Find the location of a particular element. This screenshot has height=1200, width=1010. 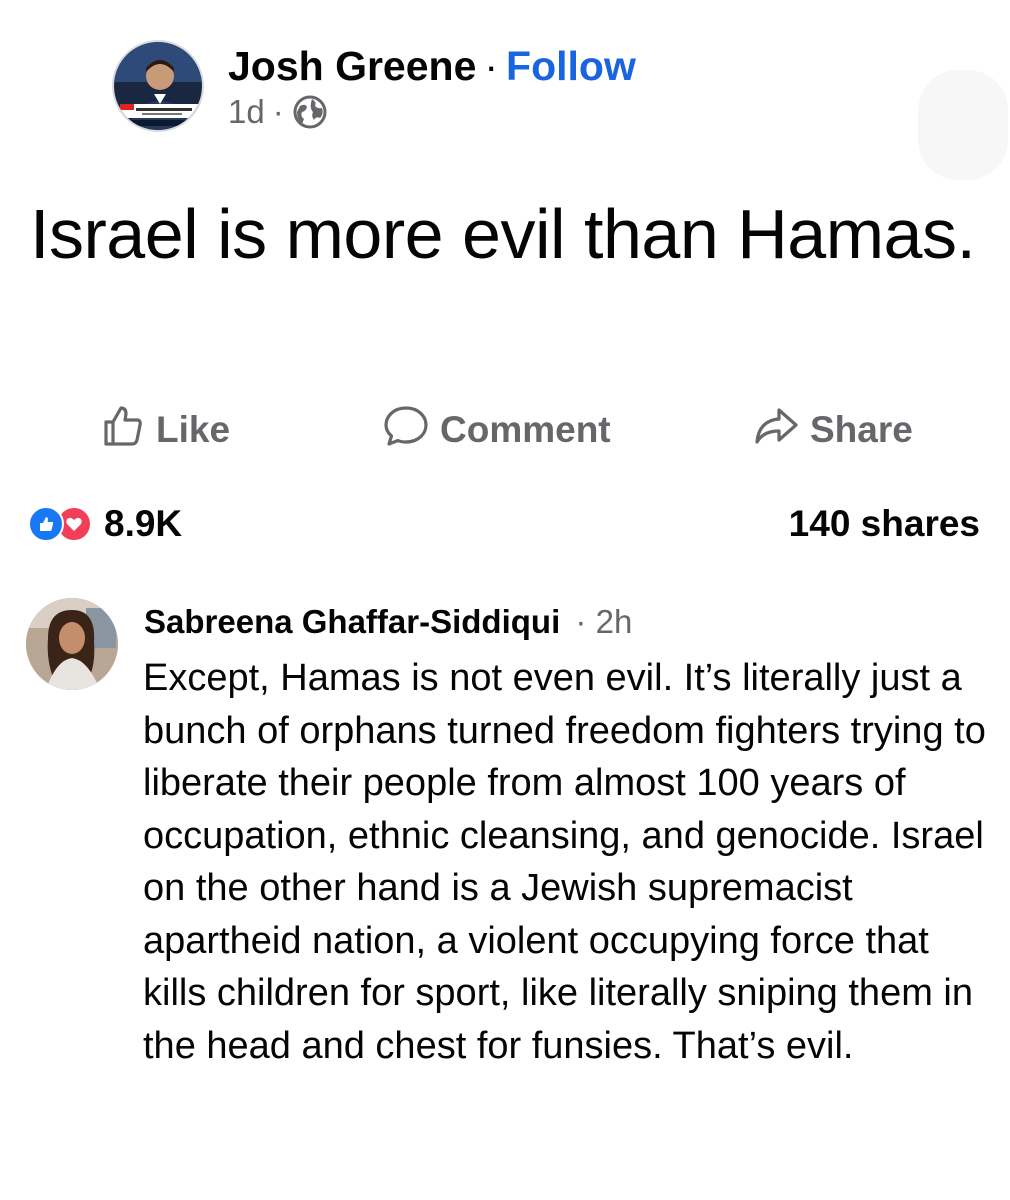

follow-button: Follow is located at coordinates (571, 66).